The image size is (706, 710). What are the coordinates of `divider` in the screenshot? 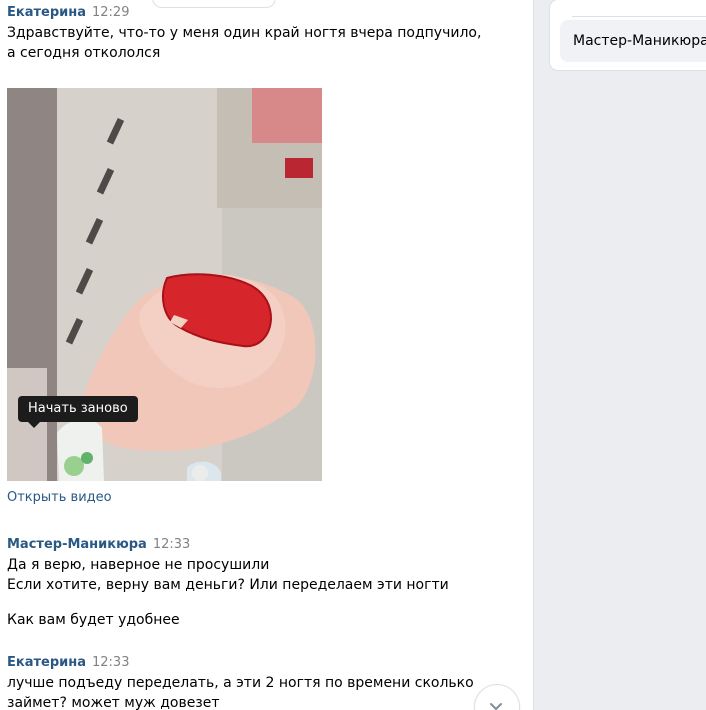 It's located at (639, 16).